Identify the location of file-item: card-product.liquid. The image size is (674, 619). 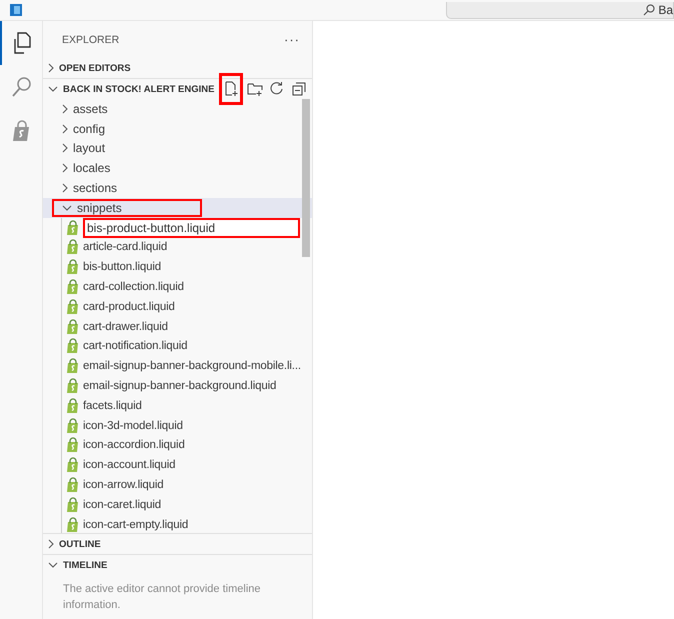
(129, 306).